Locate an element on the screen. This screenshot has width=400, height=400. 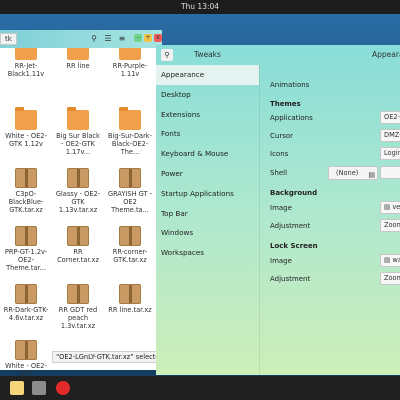
file-item-label: RR line.tar.xz is located at coordinates (130, 310).